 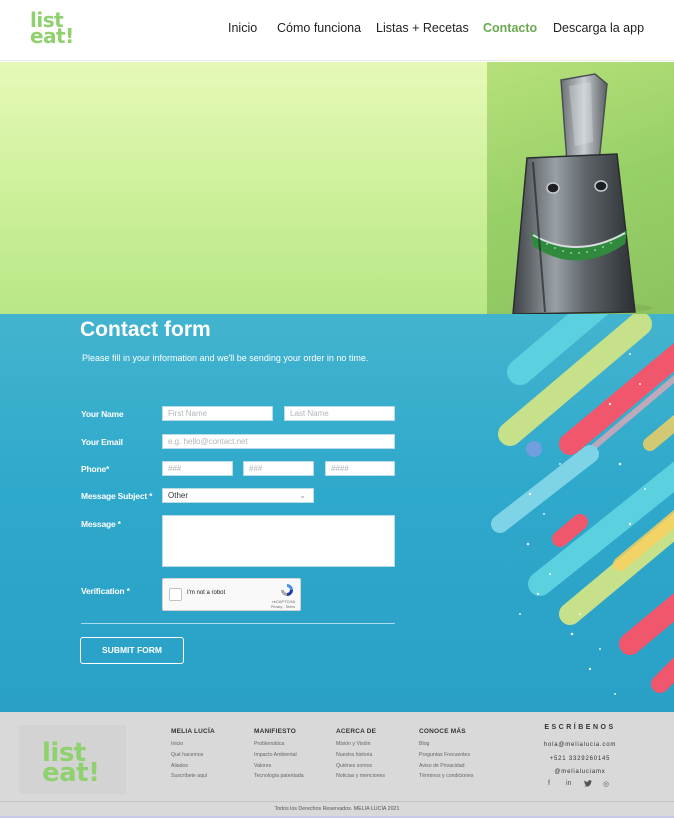 What do you see at coordinates (568, 783) in the screenshot?
I see `linkedin-icon: in` at bounding box center [568, 783].